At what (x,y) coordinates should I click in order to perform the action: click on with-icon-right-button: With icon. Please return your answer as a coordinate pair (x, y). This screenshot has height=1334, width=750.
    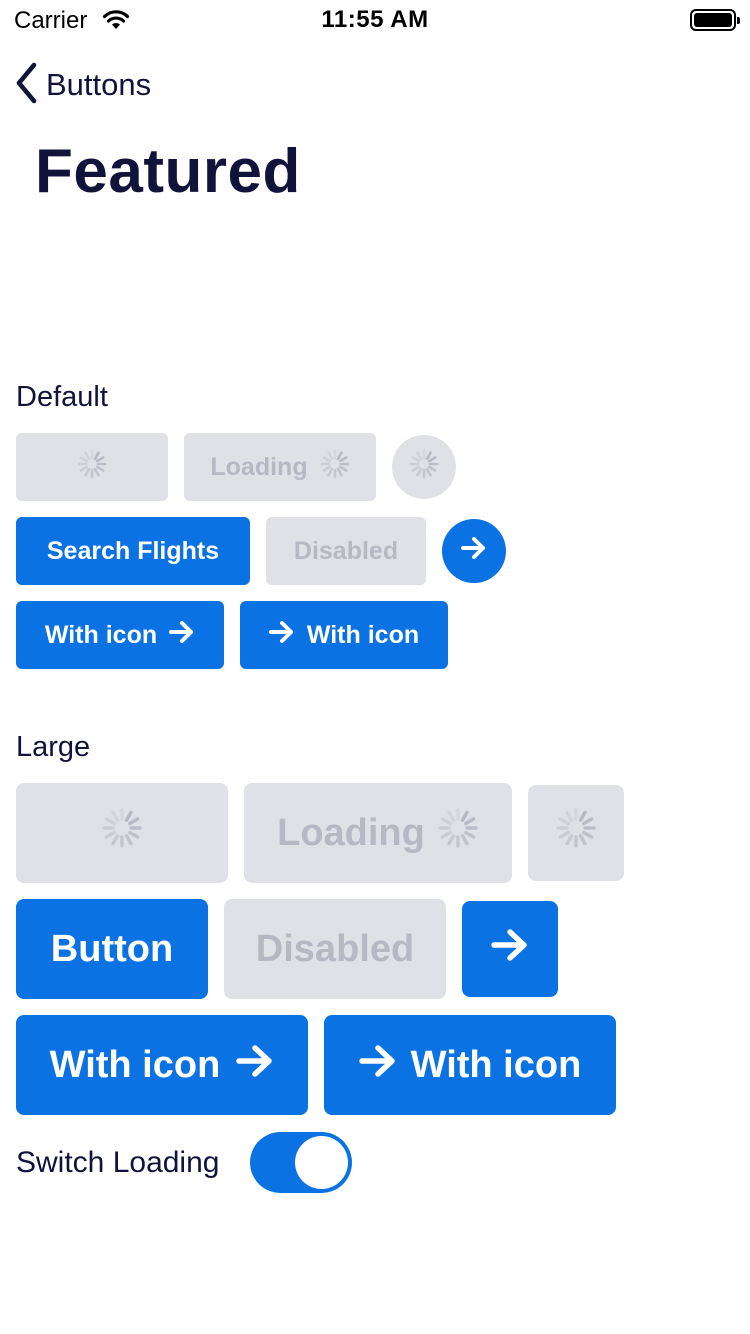
    Looking at the image, I should click on (120, 635).